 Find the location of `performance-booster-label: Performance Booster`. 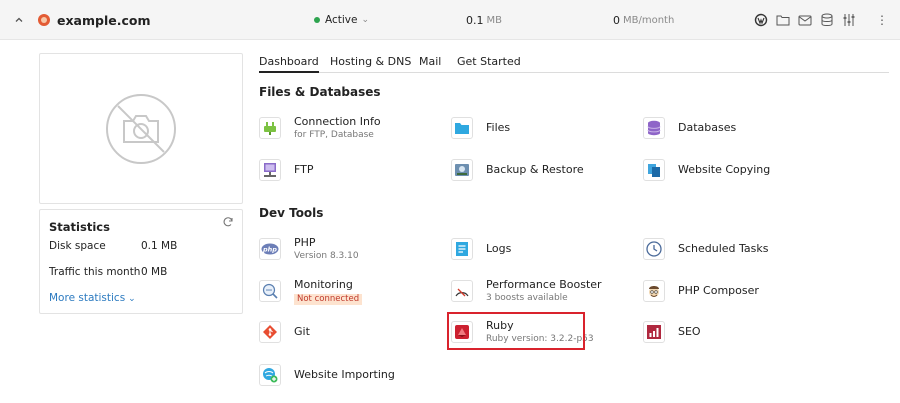

performance-booster-label: Performance Booster is located at coordinates (544, 284).